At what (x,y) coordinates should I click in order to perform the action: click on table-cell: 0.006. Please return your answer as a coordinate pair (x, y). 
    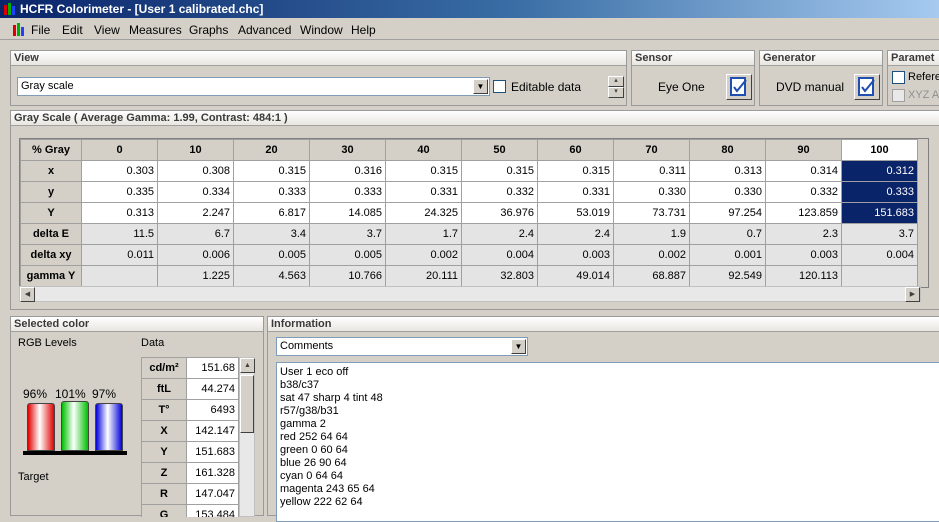
    Looking at the image, I should click on (195, 255).